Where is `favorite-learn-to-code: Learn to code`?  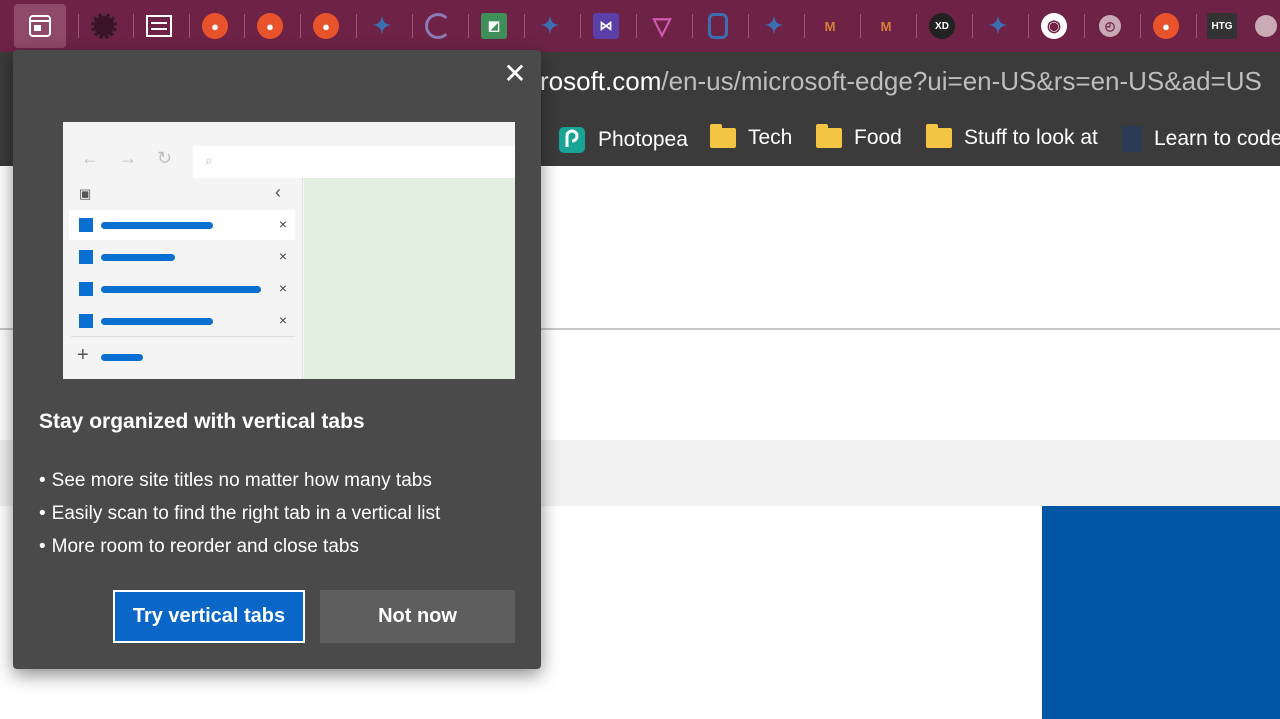
favorite-learn-to-code: Learn to code is located at coordinates (1201, 139).